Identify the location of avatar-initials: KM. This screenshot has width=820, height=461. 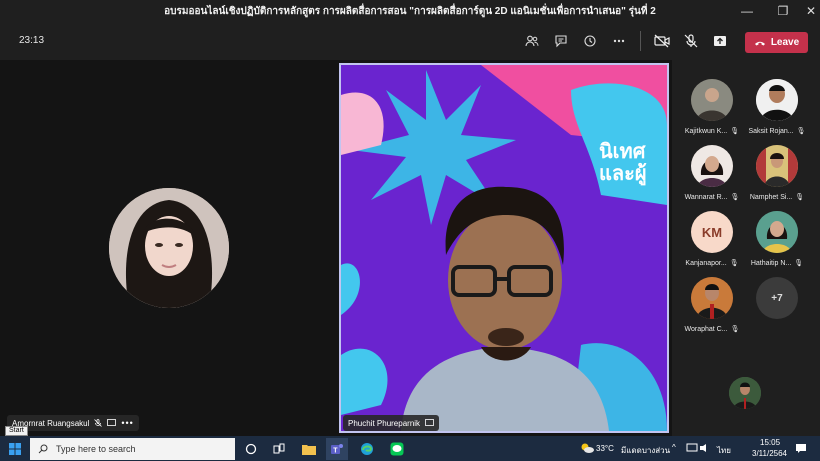
(712, 232).